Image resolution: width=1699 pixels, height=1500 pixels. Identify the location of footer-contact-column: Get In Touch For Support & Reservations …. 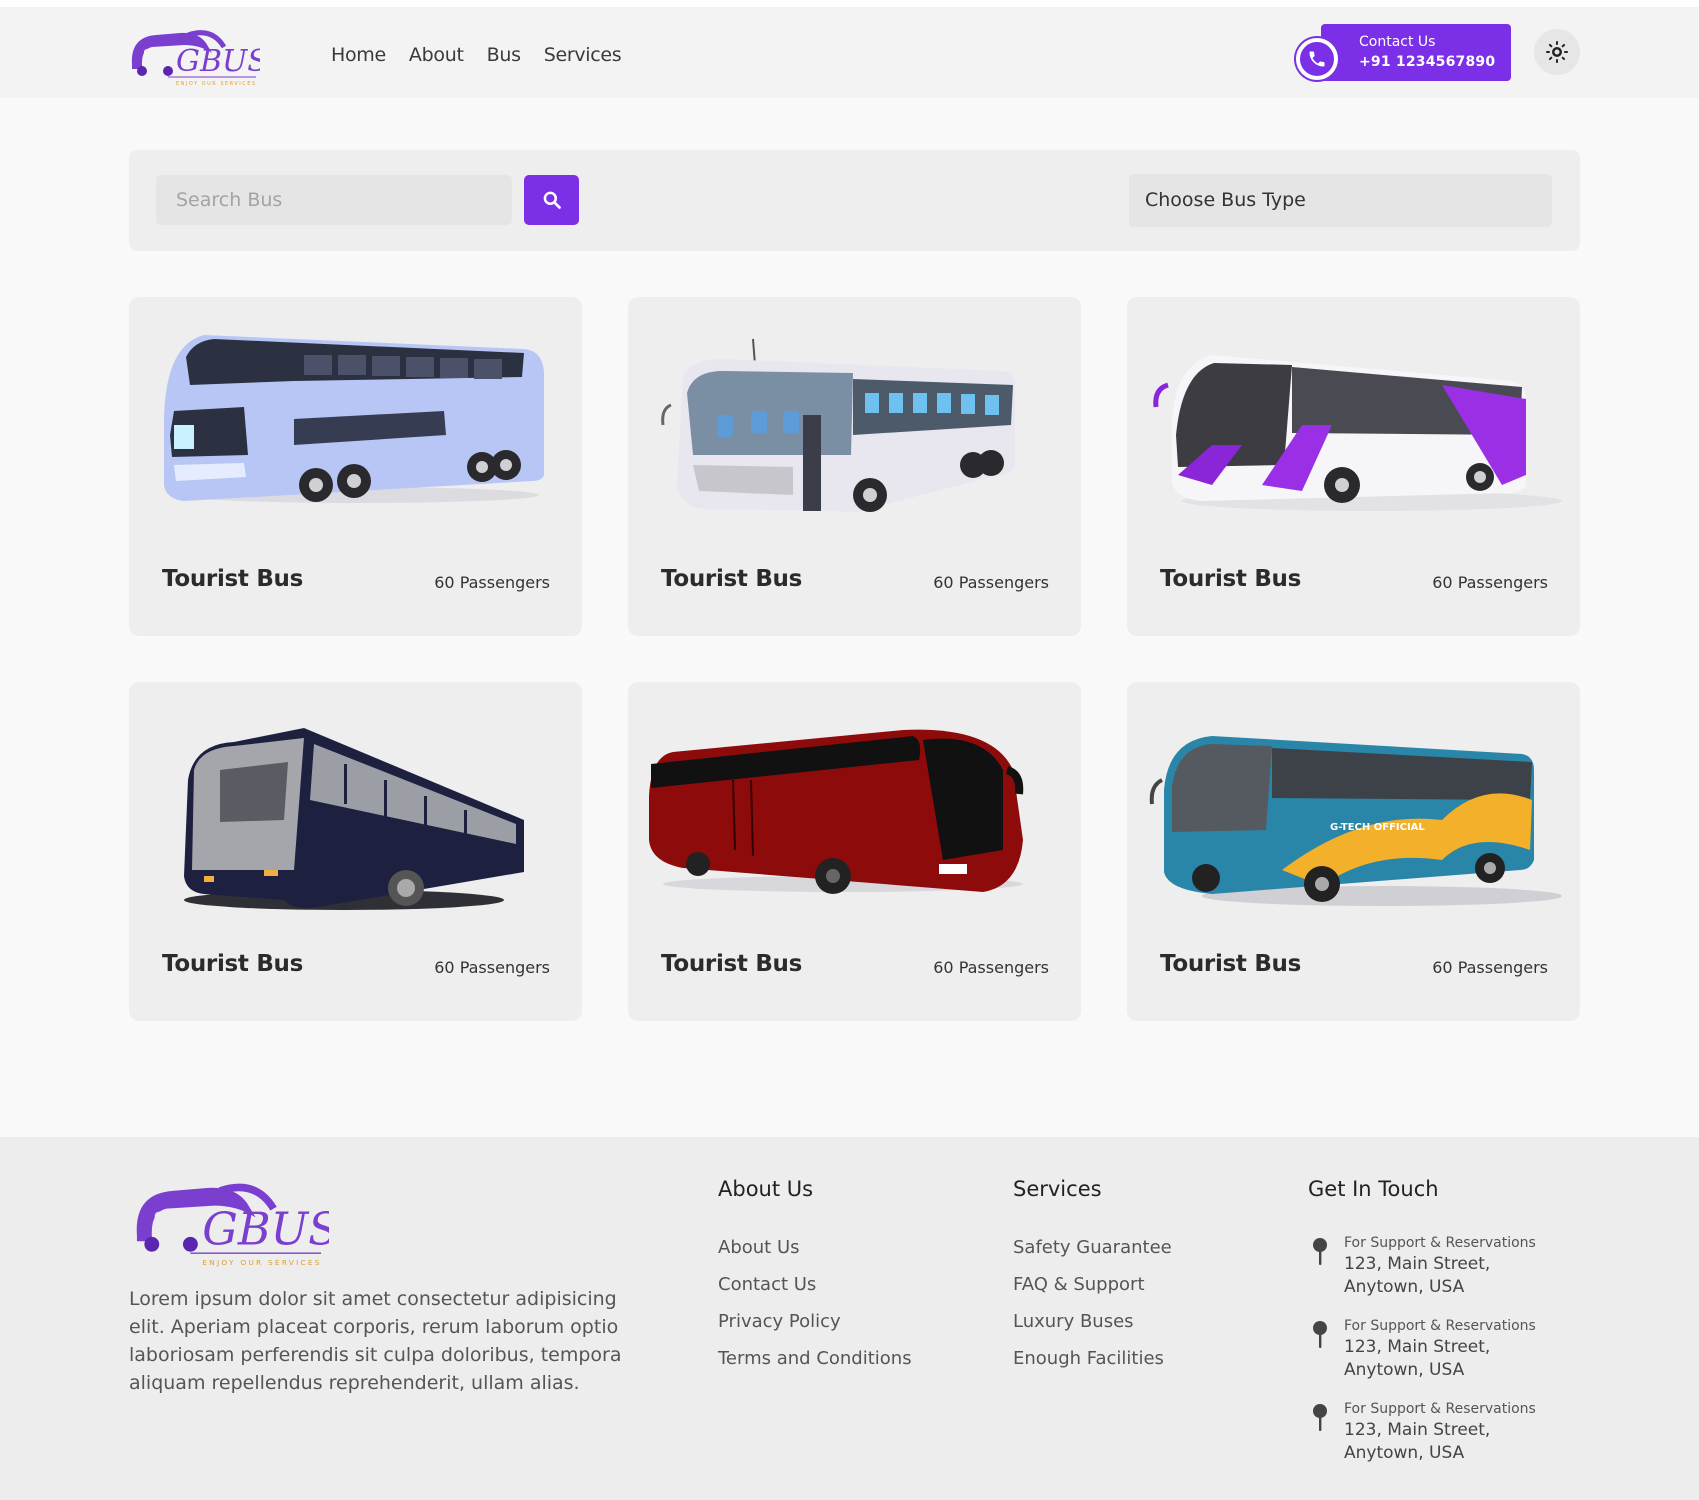
(1436, 1330).